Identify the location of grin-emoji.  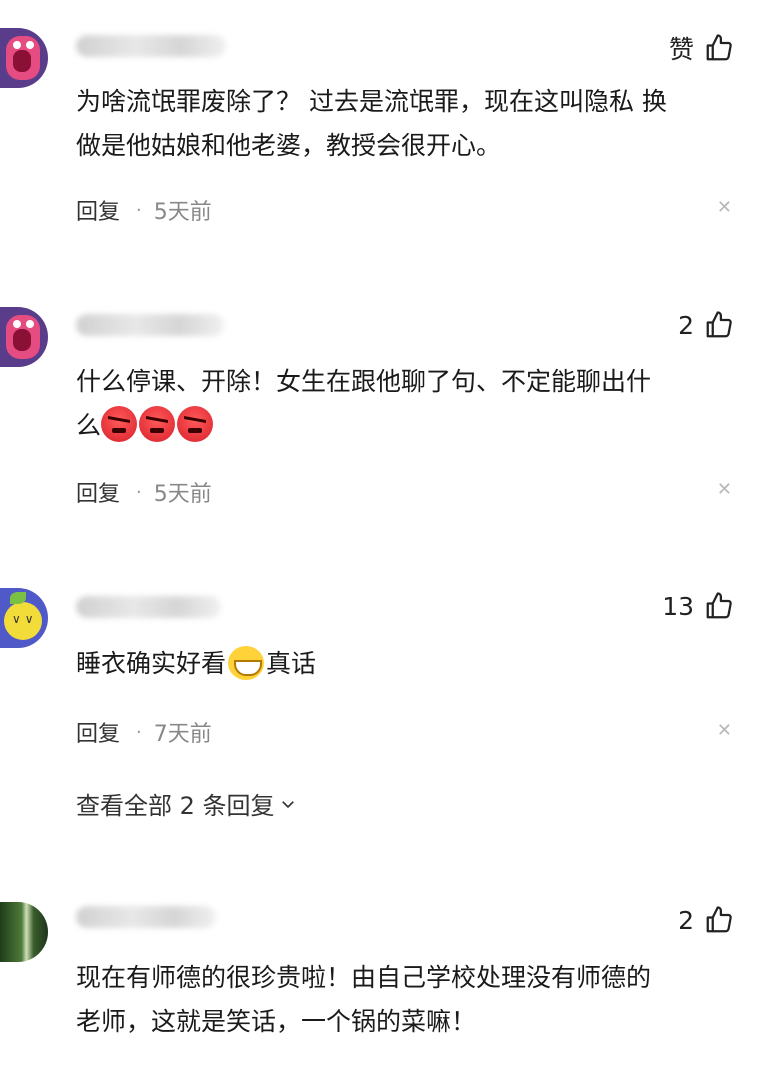
(246, 663).